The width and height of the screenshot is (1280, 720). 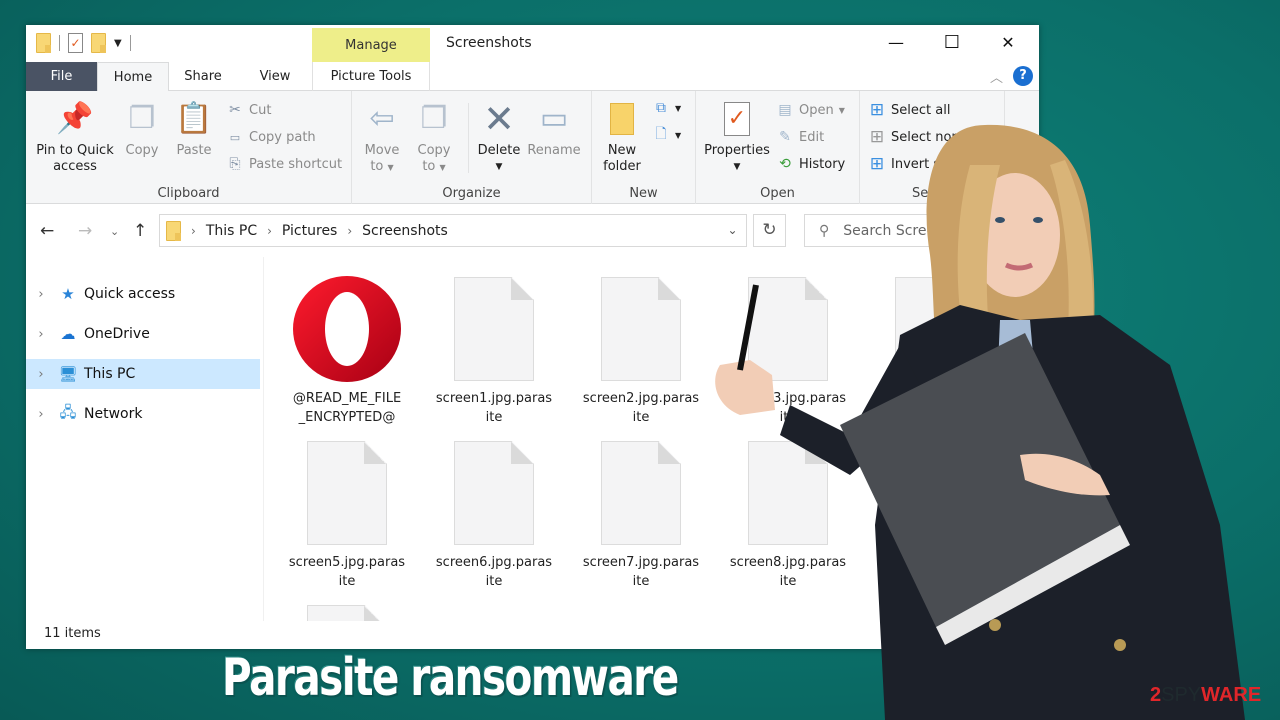 I want to click on edit-button: ✎ Edit, so click(x=800, y=137).